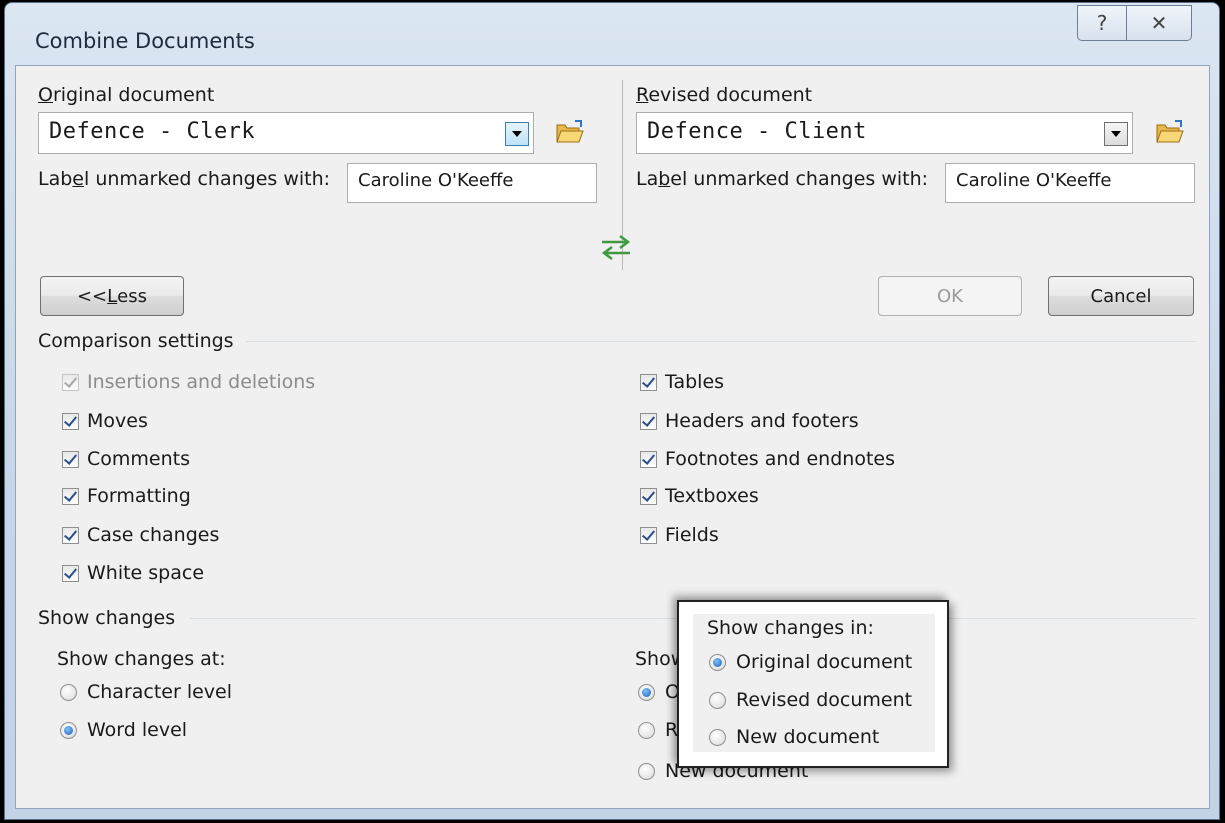 Image resolution: width=1225 pixels, height=823 pixels. I want to click on less-button: << Less, so click(112, 296).